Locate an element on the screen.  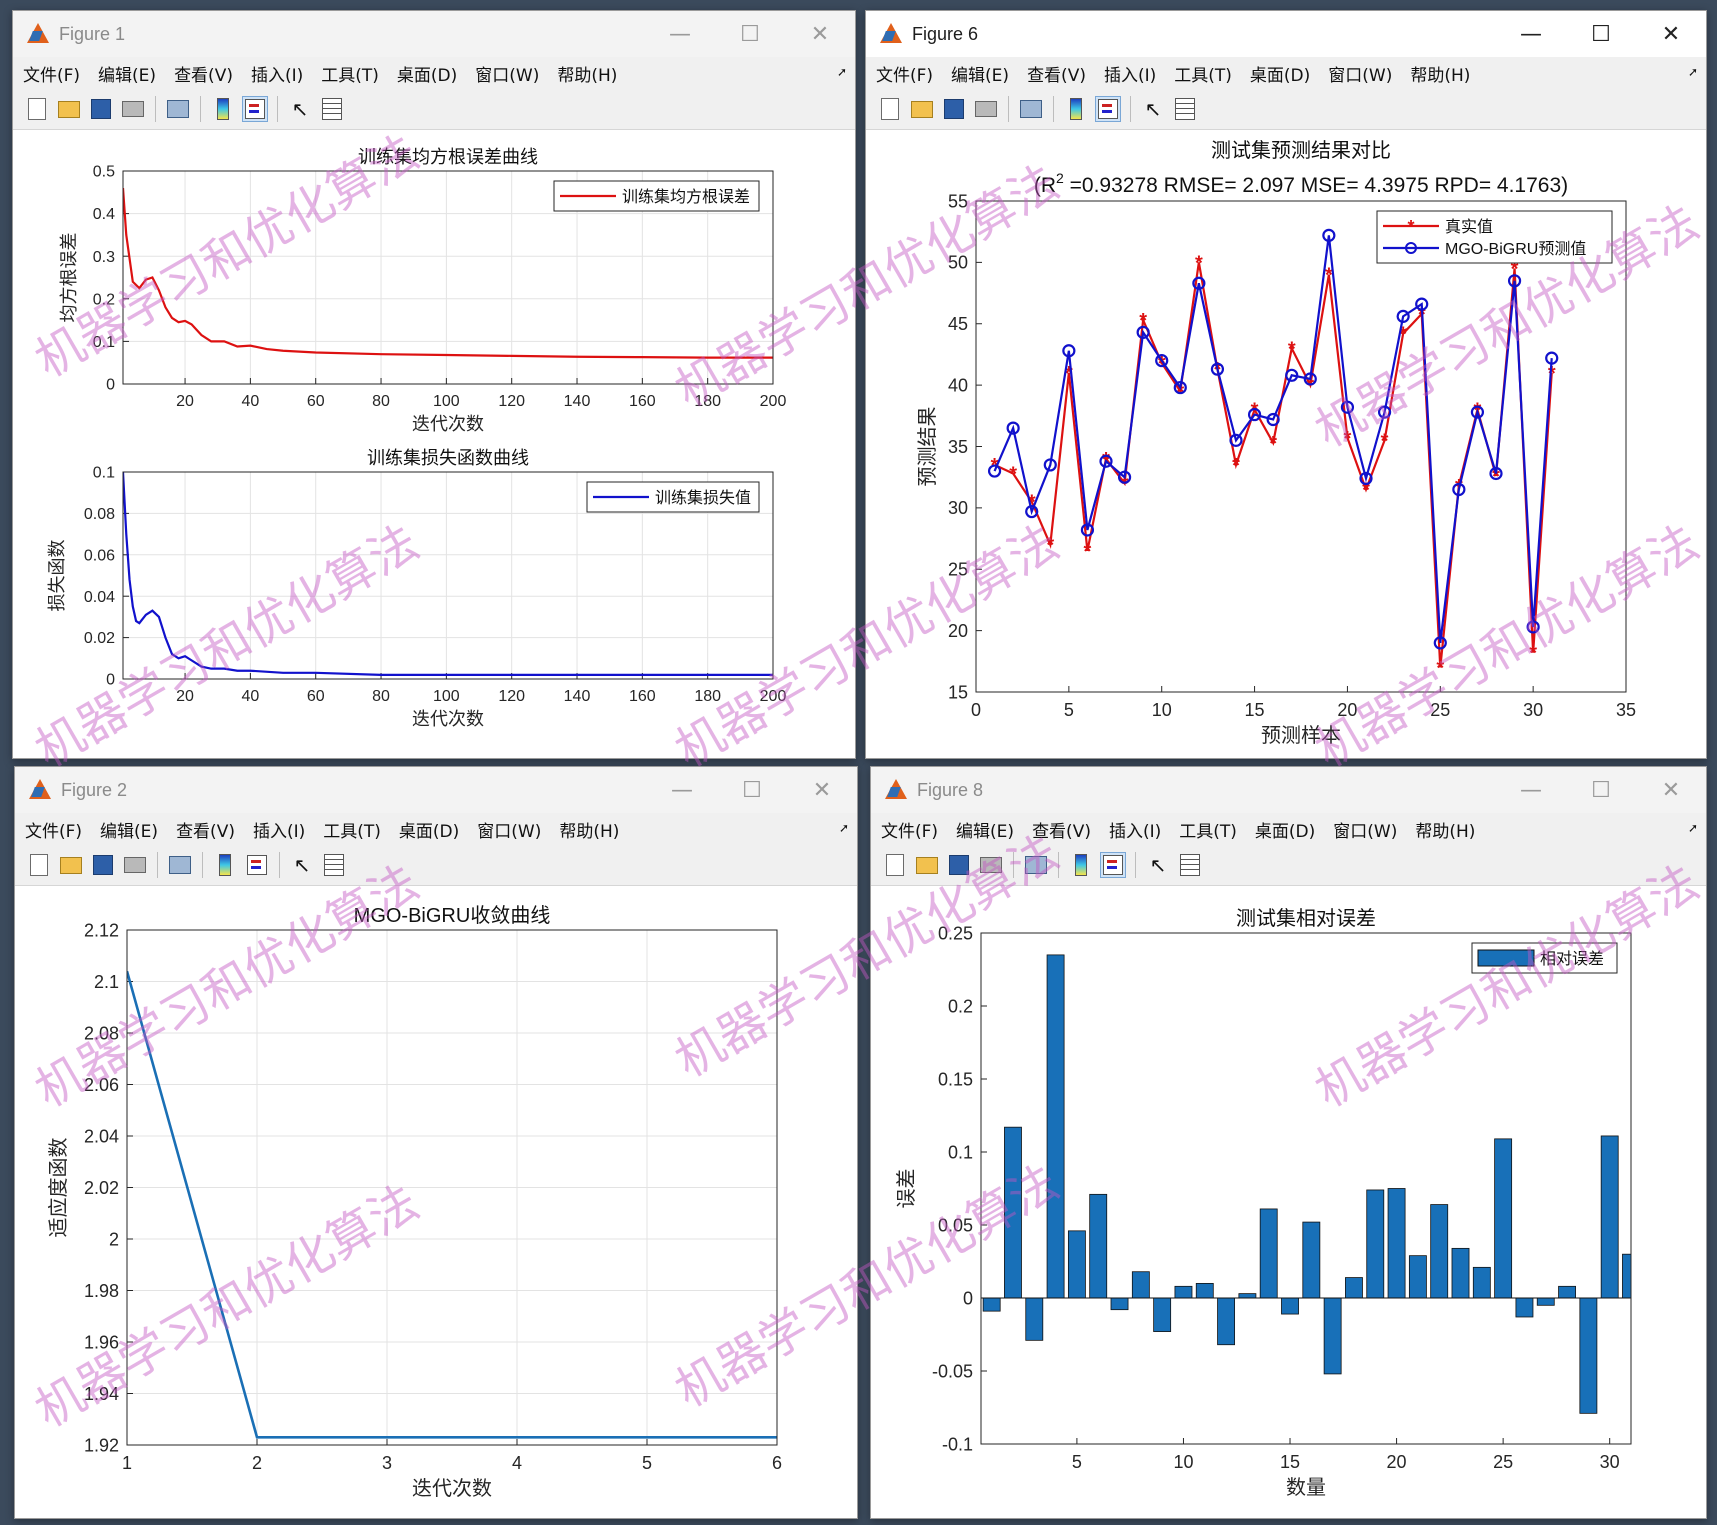
property-inspector-icon is located at coordinates (1190, 865).